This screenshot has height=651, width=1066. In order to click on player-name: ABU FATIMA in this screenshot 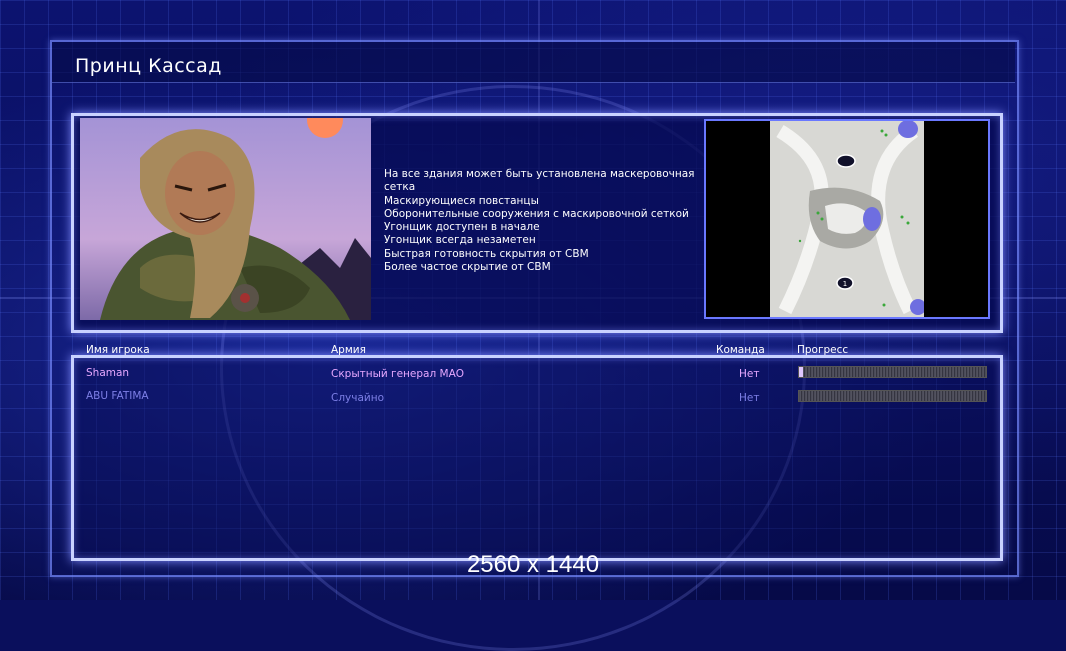, I will do `click(117, 396)`.